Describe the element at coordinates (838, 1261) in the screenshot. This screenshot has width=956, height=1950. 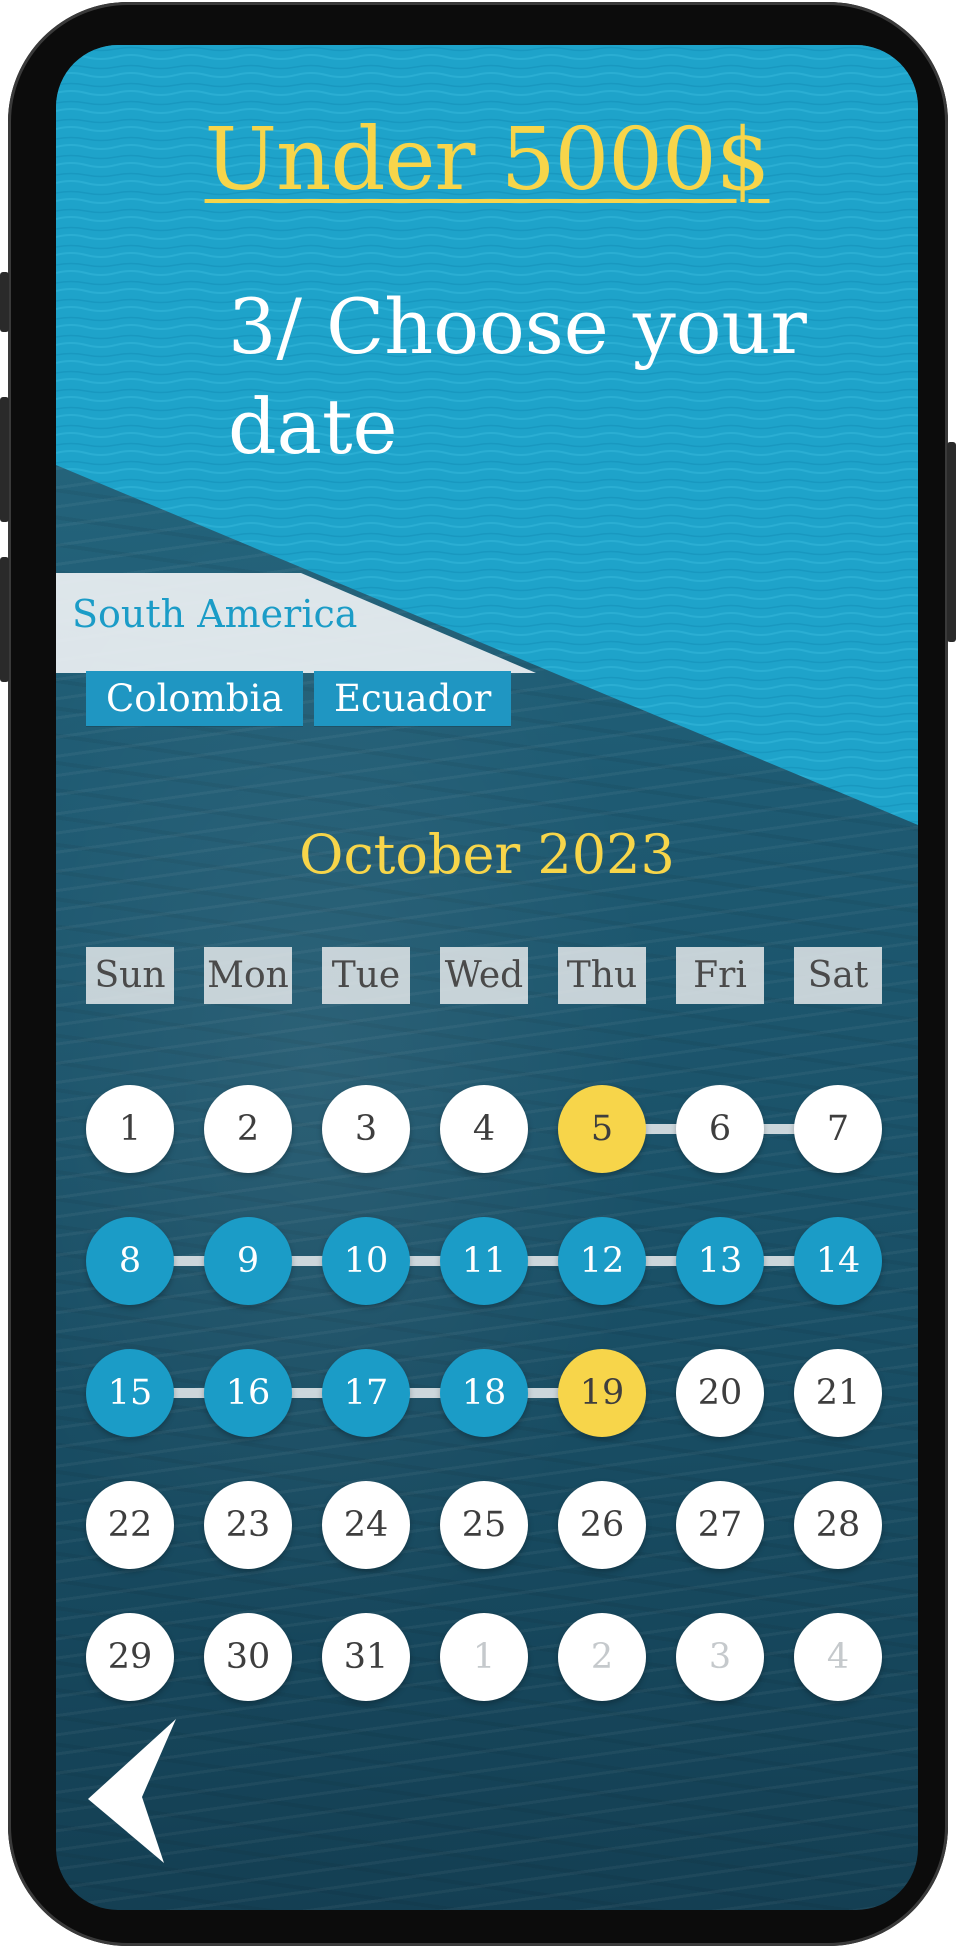
I see `day-cell: 14` at that location.